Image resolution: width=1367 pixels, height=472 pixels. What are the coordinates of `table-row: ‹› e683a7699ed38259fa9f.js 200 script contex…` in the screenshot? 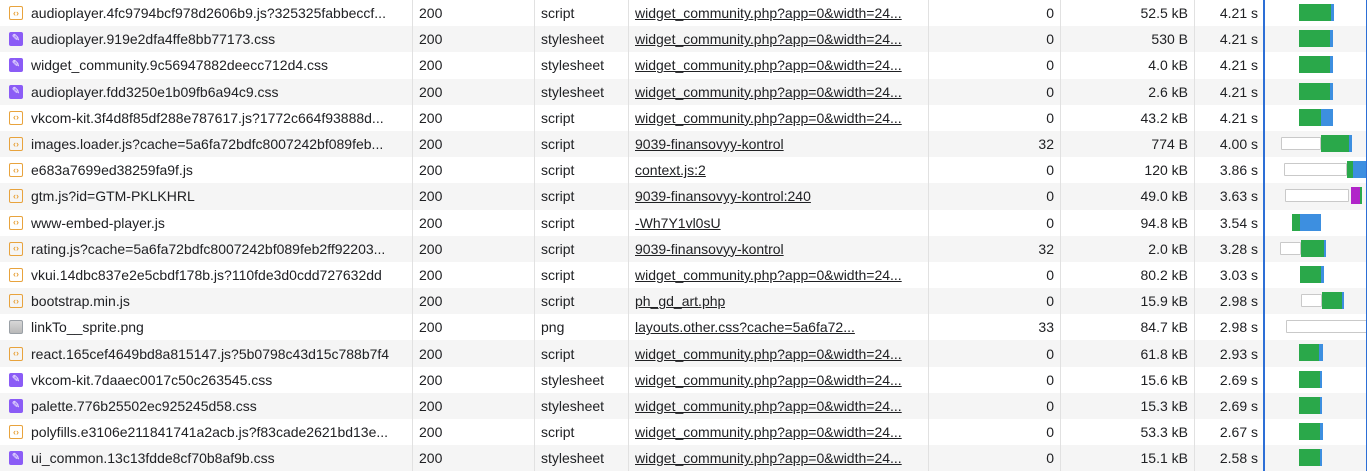 It's located at (683, 170).